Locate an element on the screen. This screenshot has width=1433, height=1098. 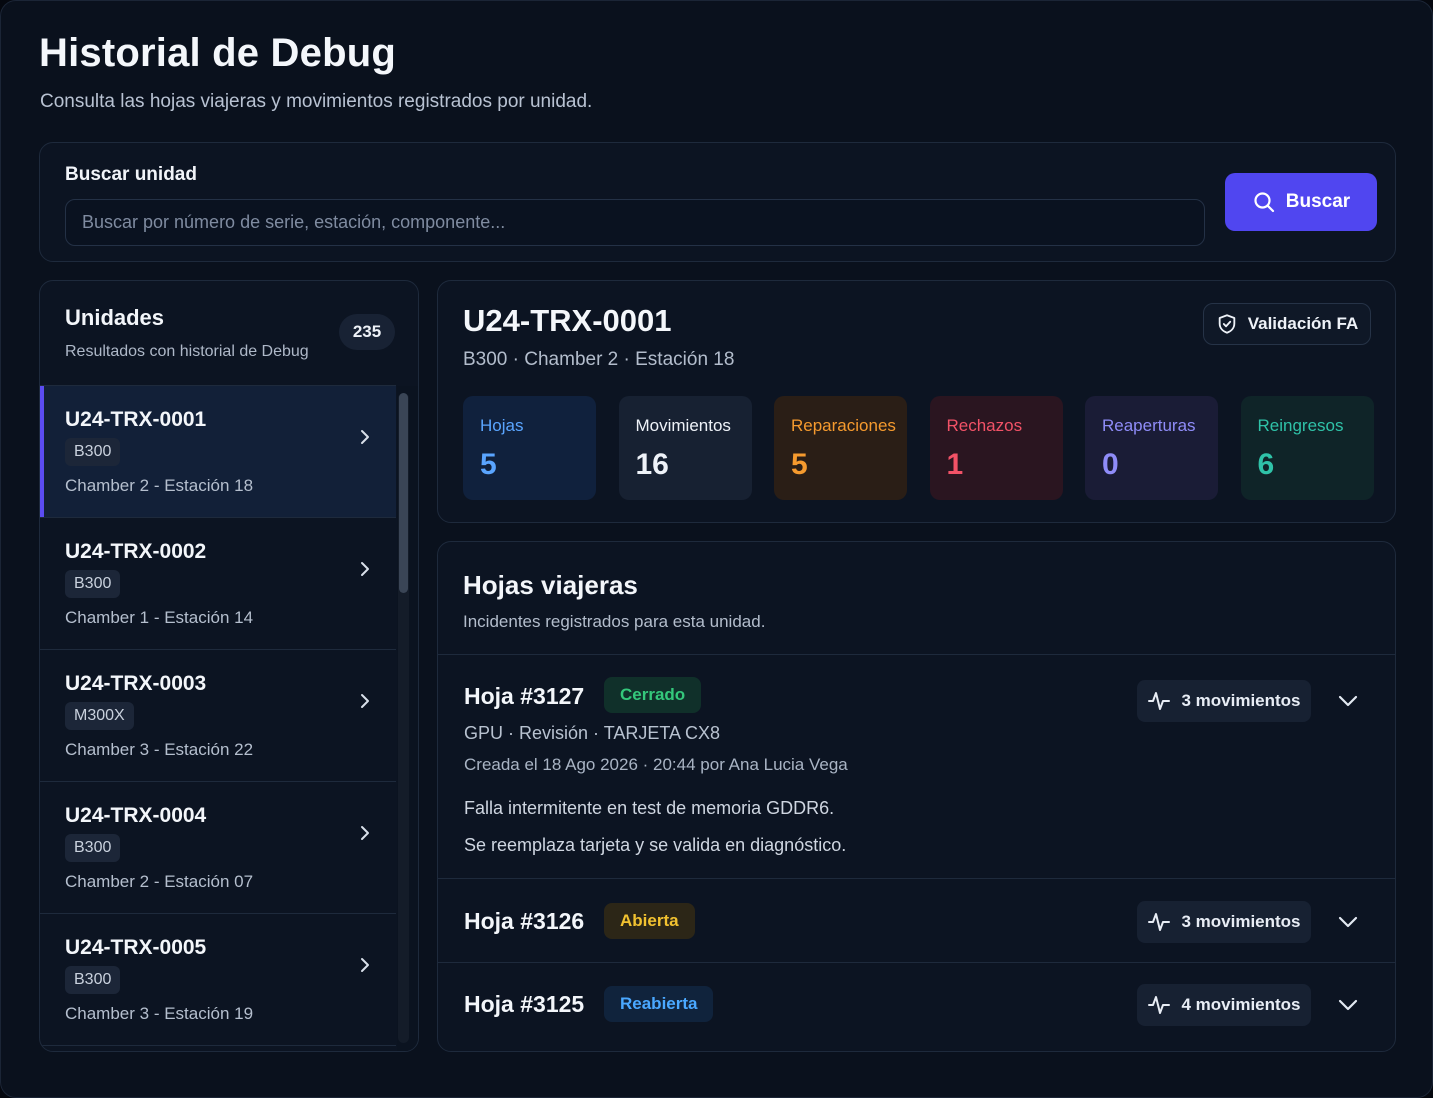
fa-validation-button: Validación FA is located at coordinates (1287, 324).